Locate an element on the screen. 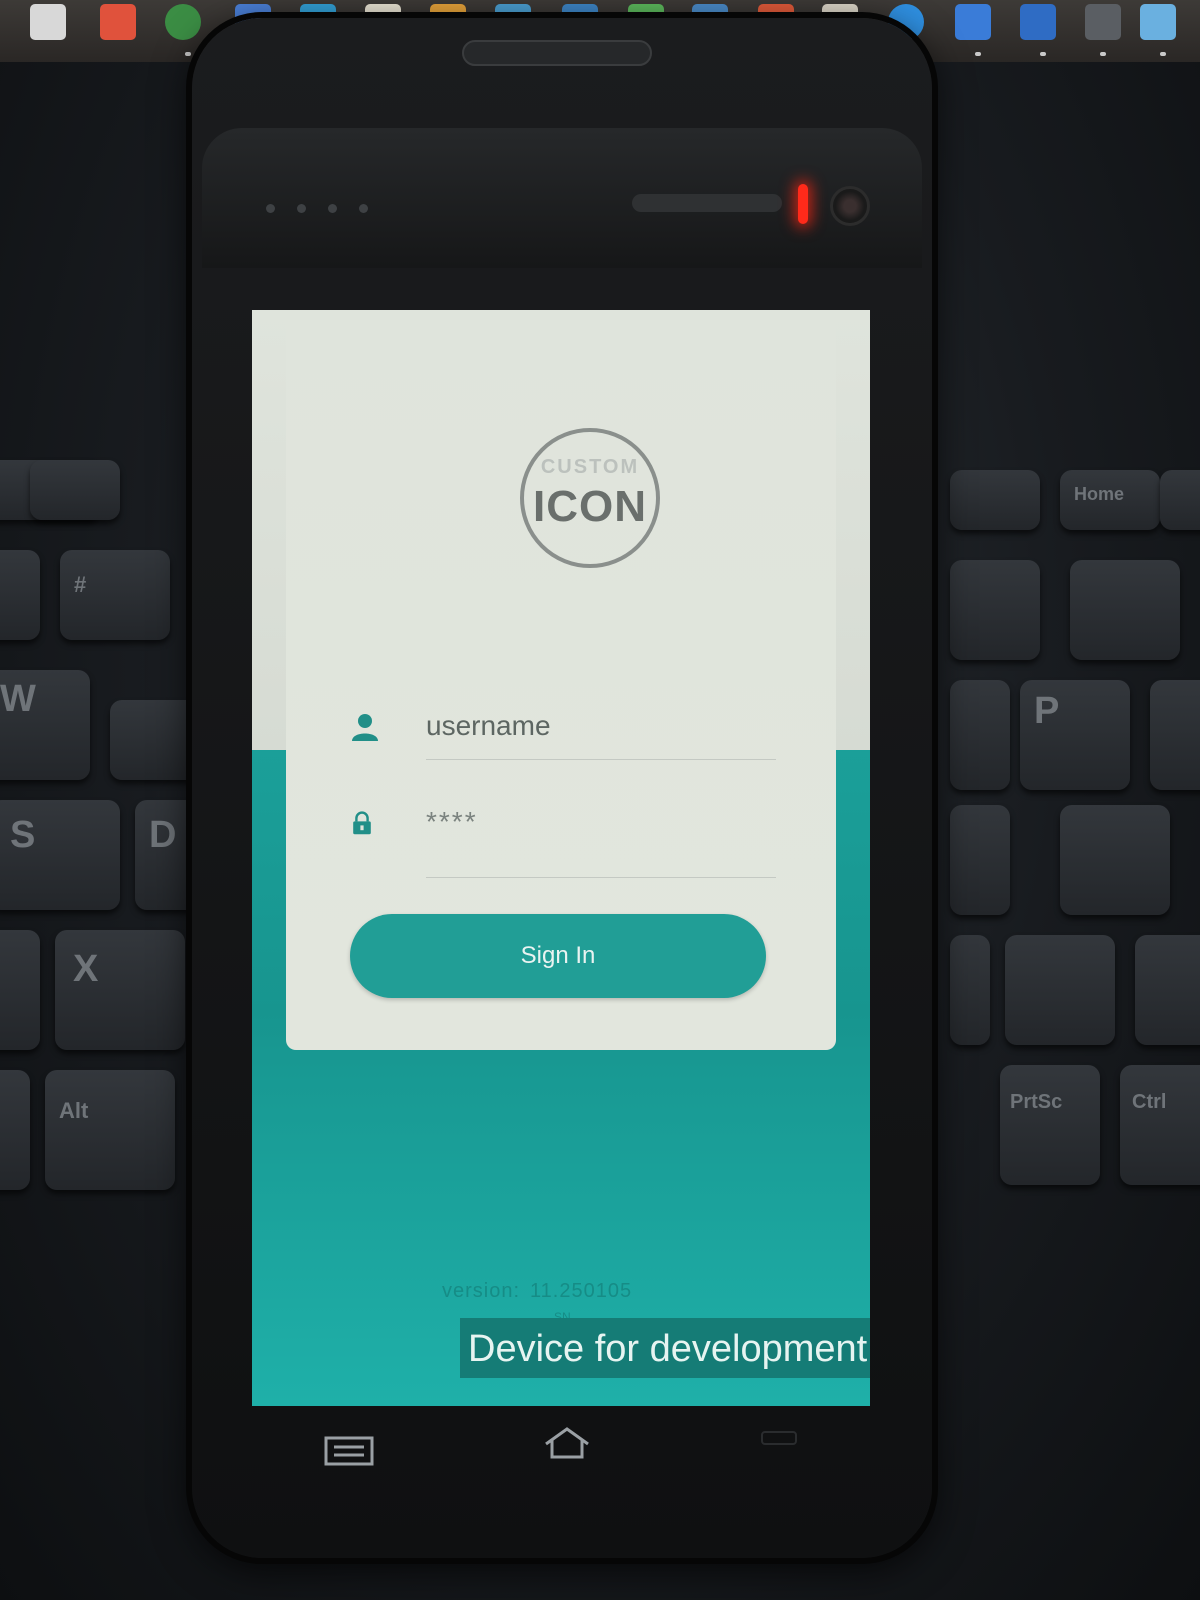  key-label: W is located at coordinates (18, 699).